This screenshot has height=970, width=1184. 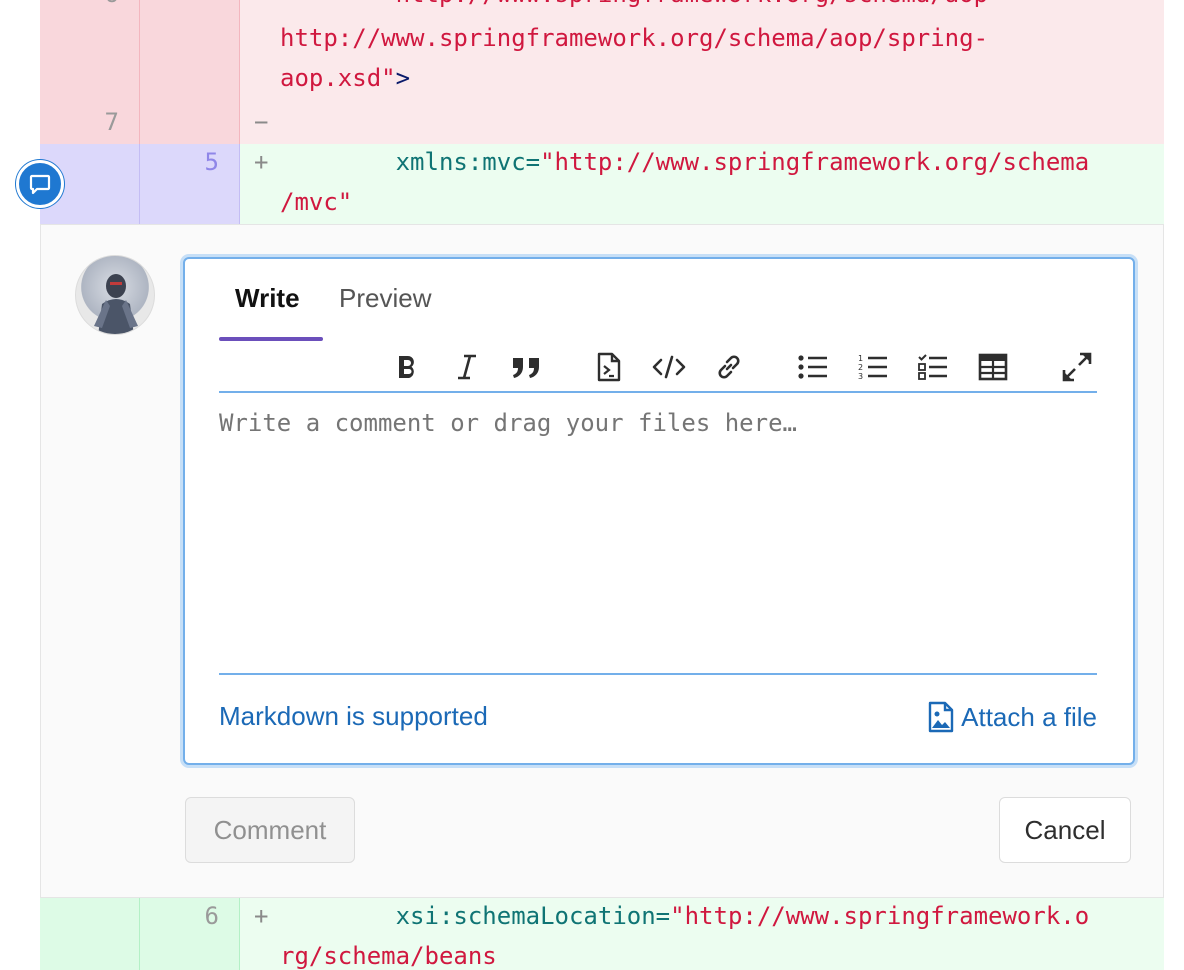 I want to click on italic-button, so click(x=467, y=367).